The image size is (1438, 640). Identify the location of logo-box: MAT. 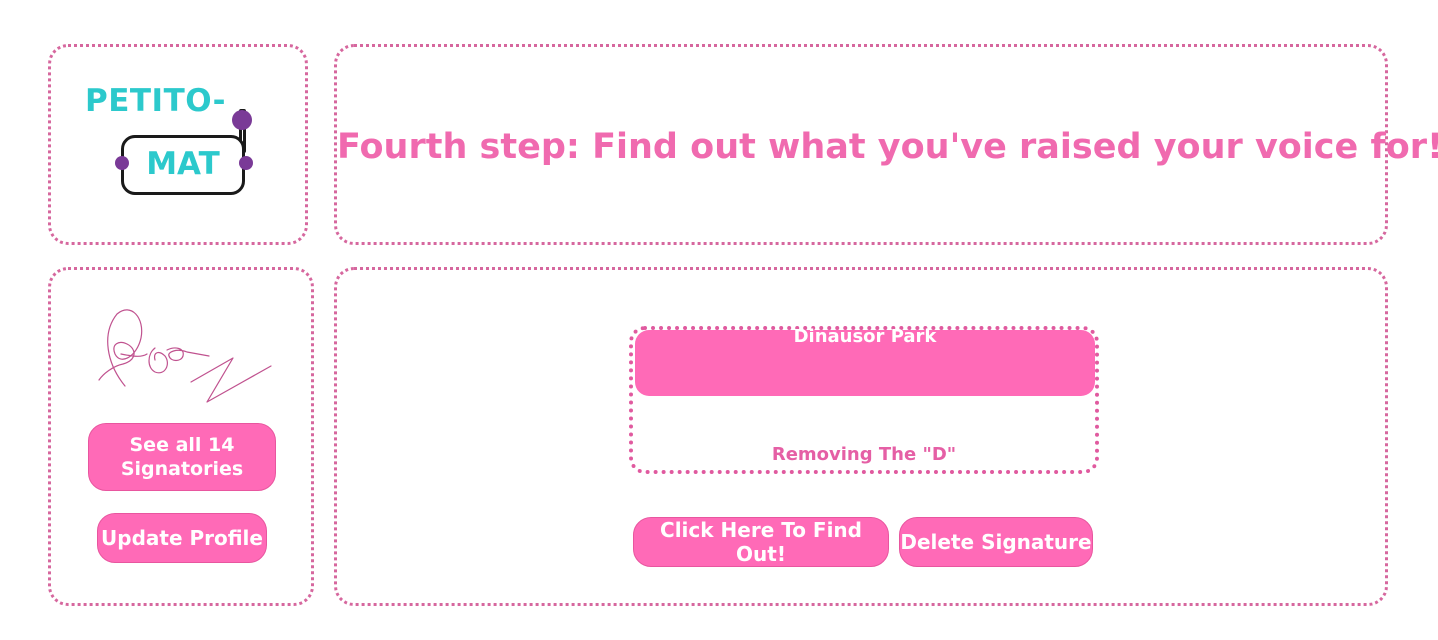
(183, 165).